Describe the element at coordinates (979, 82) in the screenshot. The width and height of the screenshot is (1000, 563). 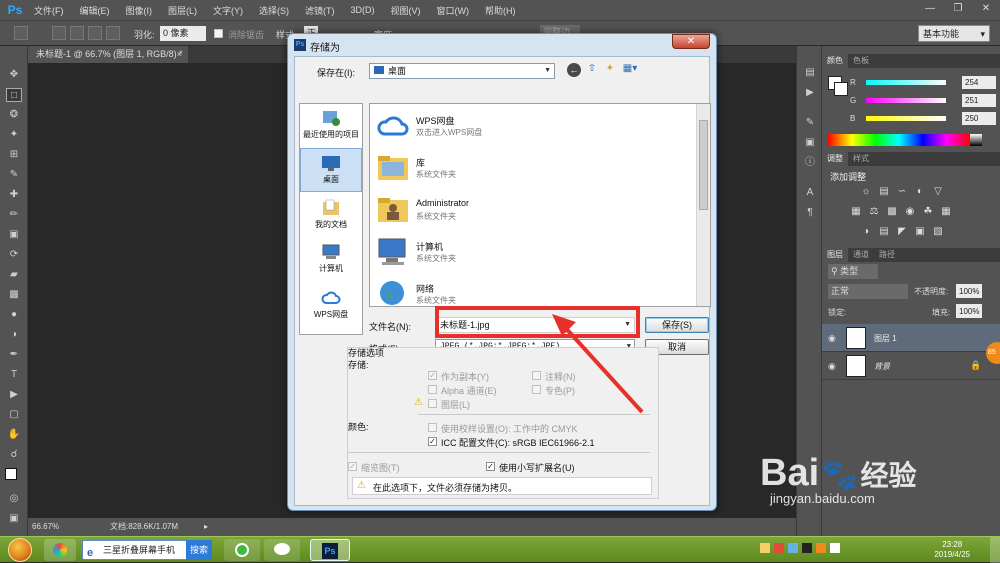
I see `r-value: 254` at that location.